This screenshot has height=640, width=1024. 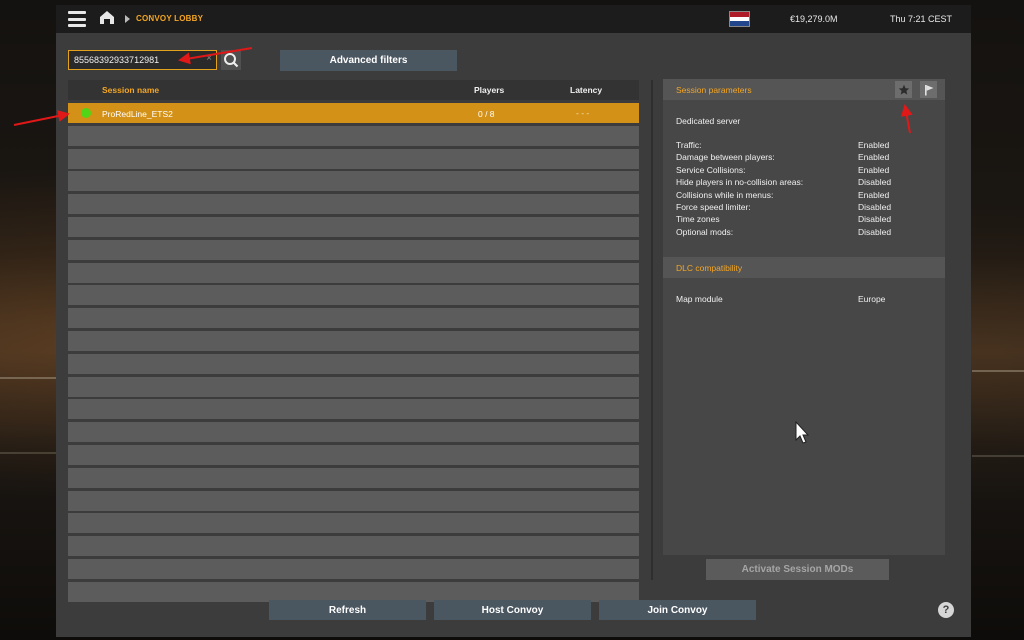 What do you see at coordinates (705, 231) in the screenshot?
I see `param-label: Optional mods:` at bounding box center [705, 231].